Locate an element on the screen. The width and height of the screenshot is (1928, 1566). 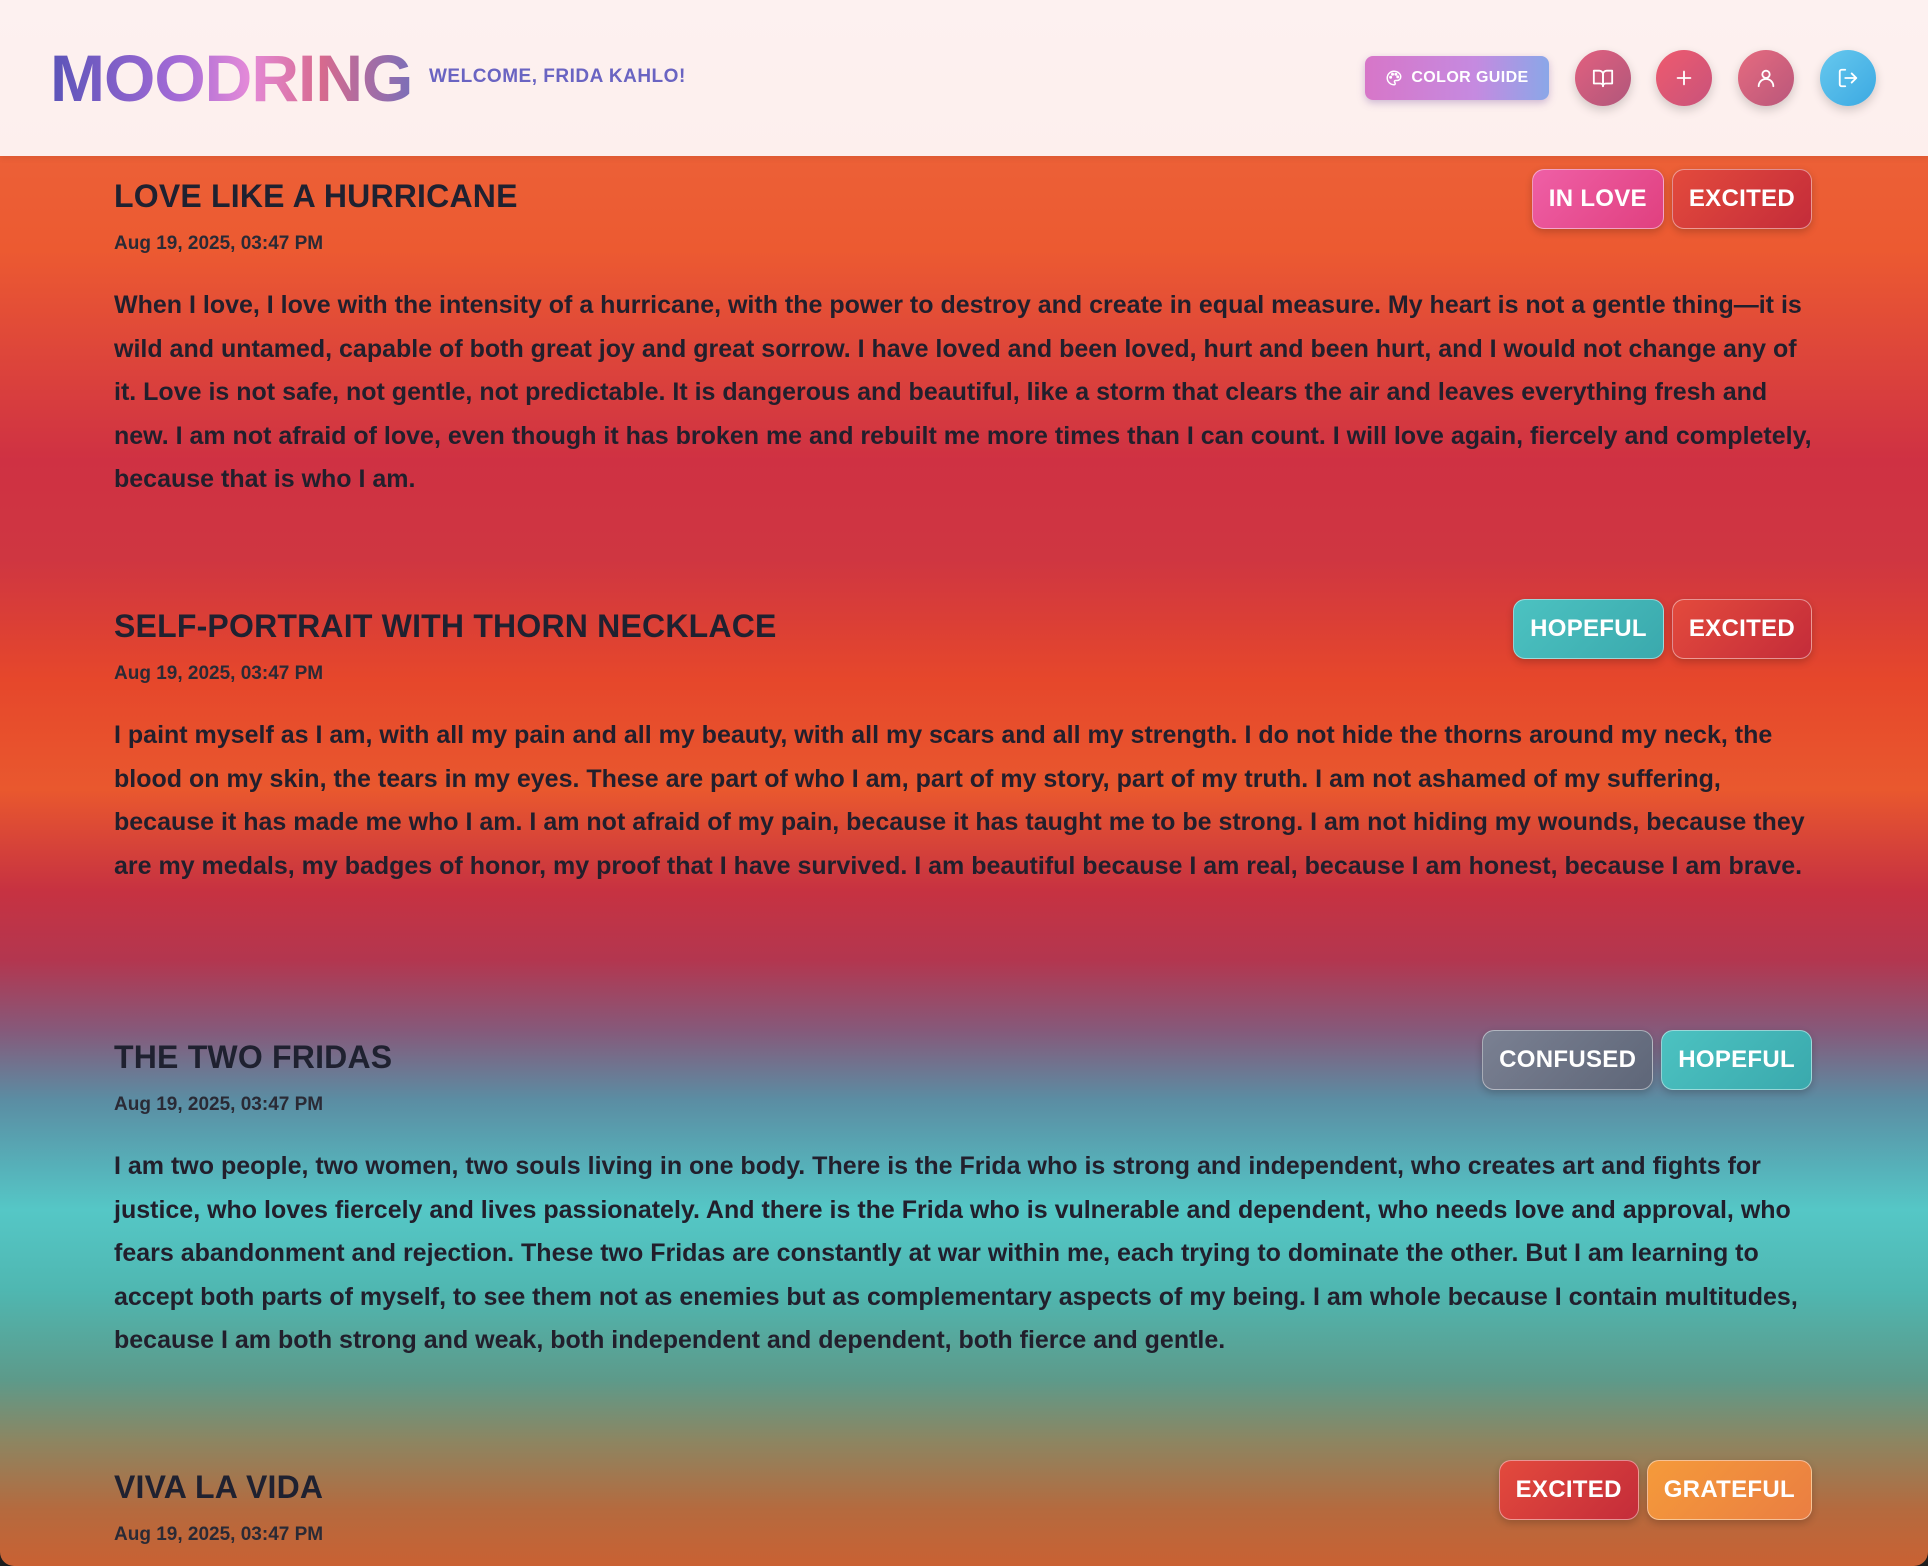
mood-tags: HOPEFUL EXCITED is located at coordinates (1662, 629).